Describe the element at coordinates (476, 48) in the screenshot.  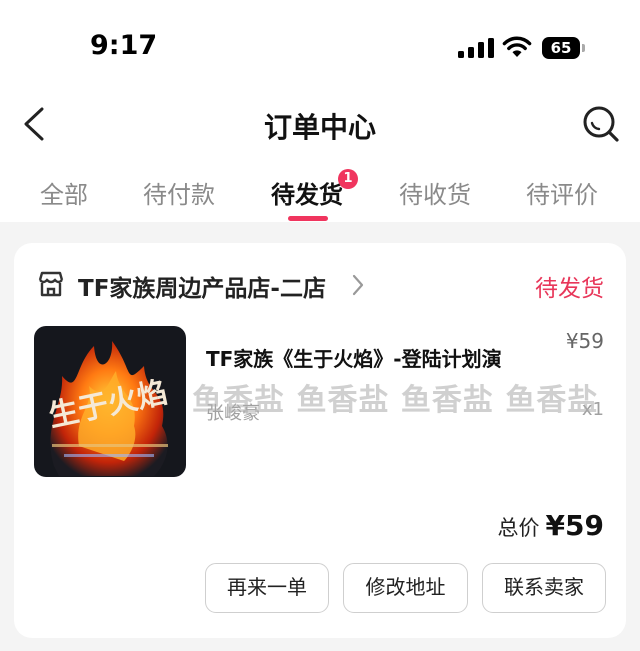
I see `signal-icon` at that location.